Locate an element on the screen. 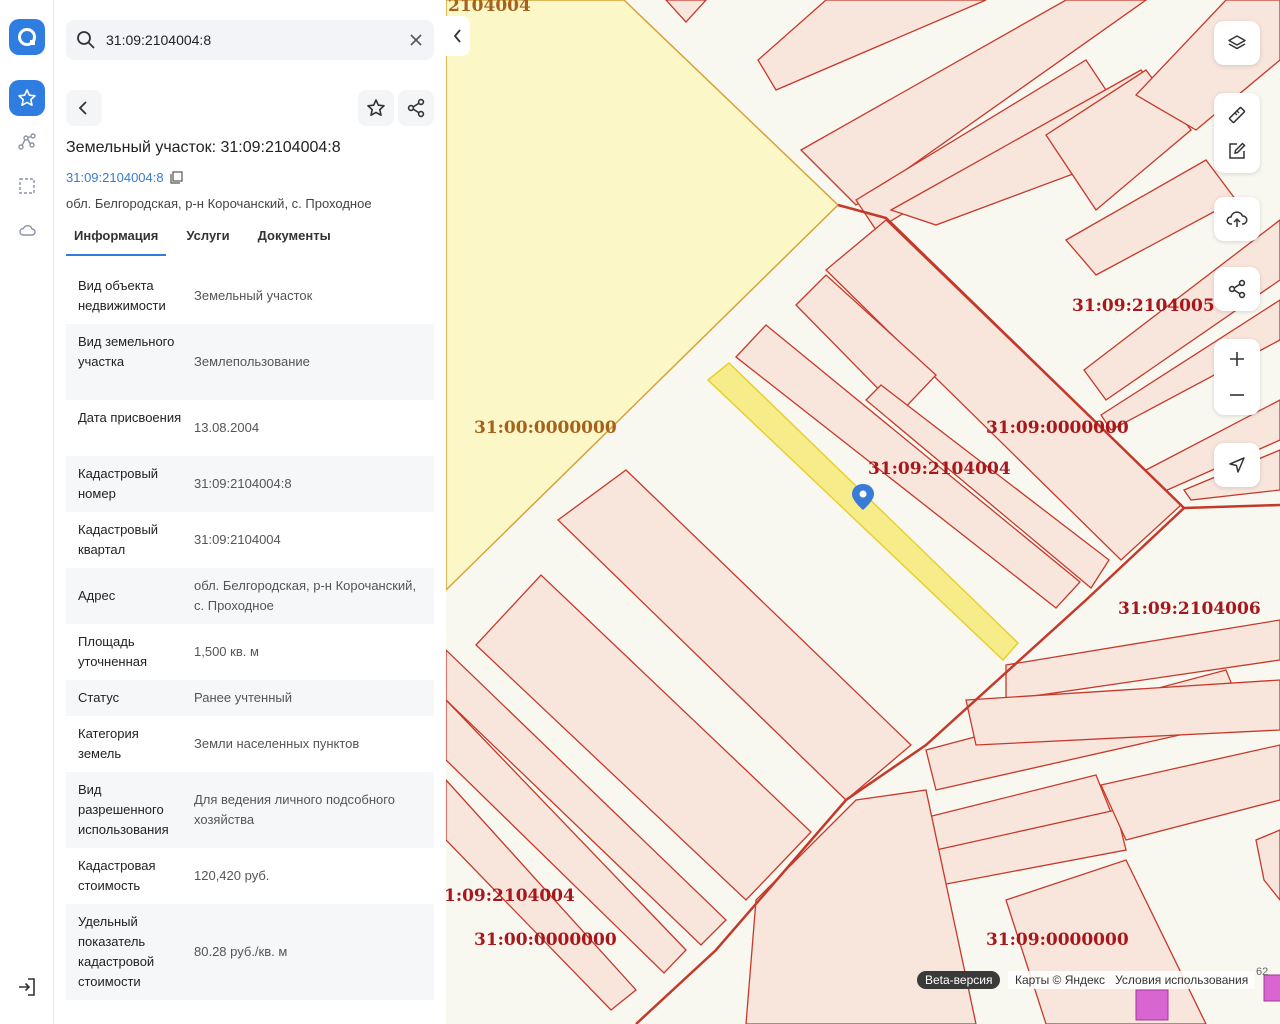 This screenshot has height=1024, width=1280. row-key: Категория земель is located at coordinates (108, 743).